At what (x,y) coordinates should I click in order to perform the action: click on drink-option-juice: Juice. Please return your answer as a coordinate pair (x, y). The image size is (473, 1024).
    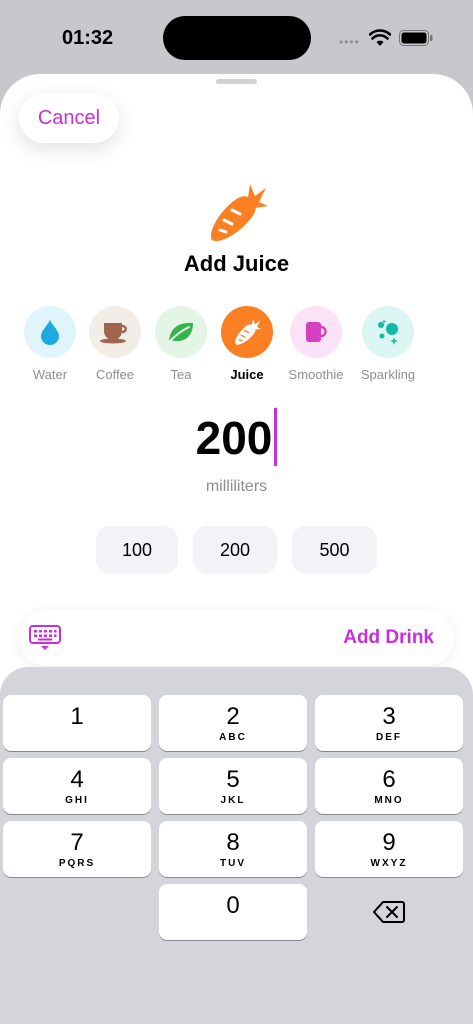
    Looking at the image, I should click on (247, 344).